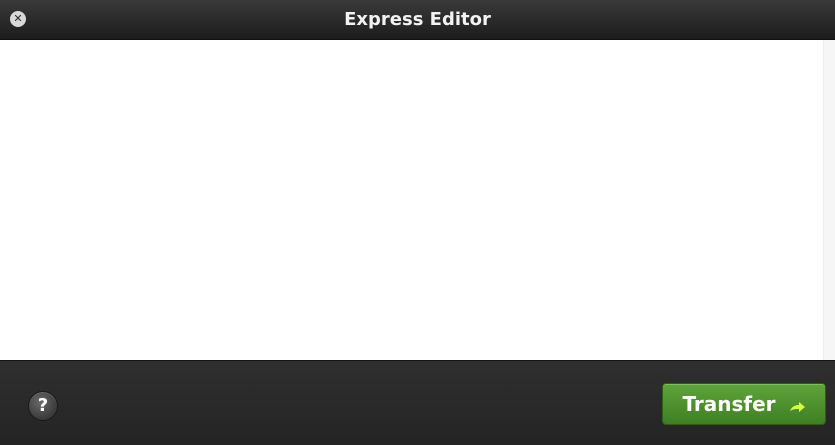 The image size is (835, 445). Describe the element at coordinates (829, 200) in the screenshot. I see `scrollbar` at that location.